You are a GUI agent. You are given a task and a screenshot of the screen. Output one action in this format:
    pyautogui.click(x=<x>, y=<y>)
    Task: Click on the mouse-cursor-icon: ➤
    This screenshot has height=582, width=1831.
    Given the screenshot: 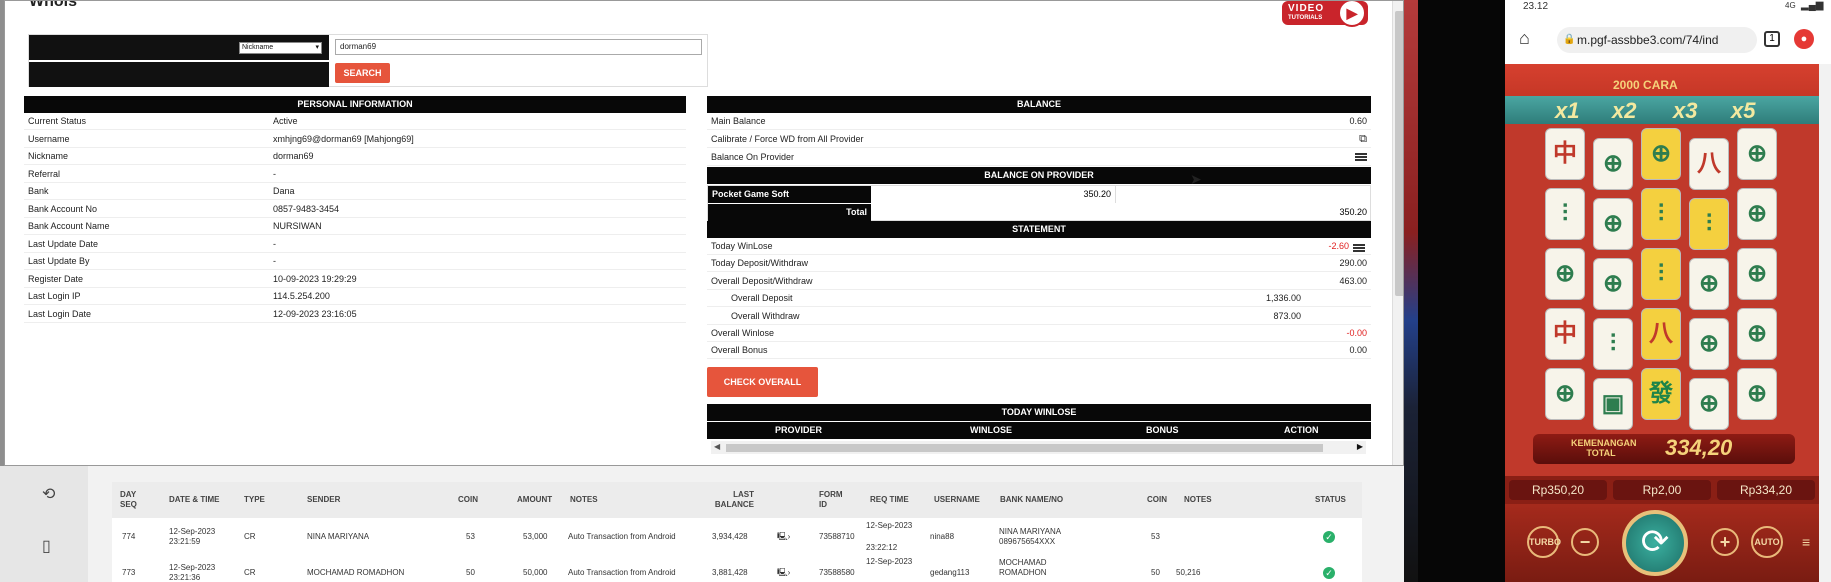 What is the action you would take?
    pyautogui.click(x=1196, y=179)
    